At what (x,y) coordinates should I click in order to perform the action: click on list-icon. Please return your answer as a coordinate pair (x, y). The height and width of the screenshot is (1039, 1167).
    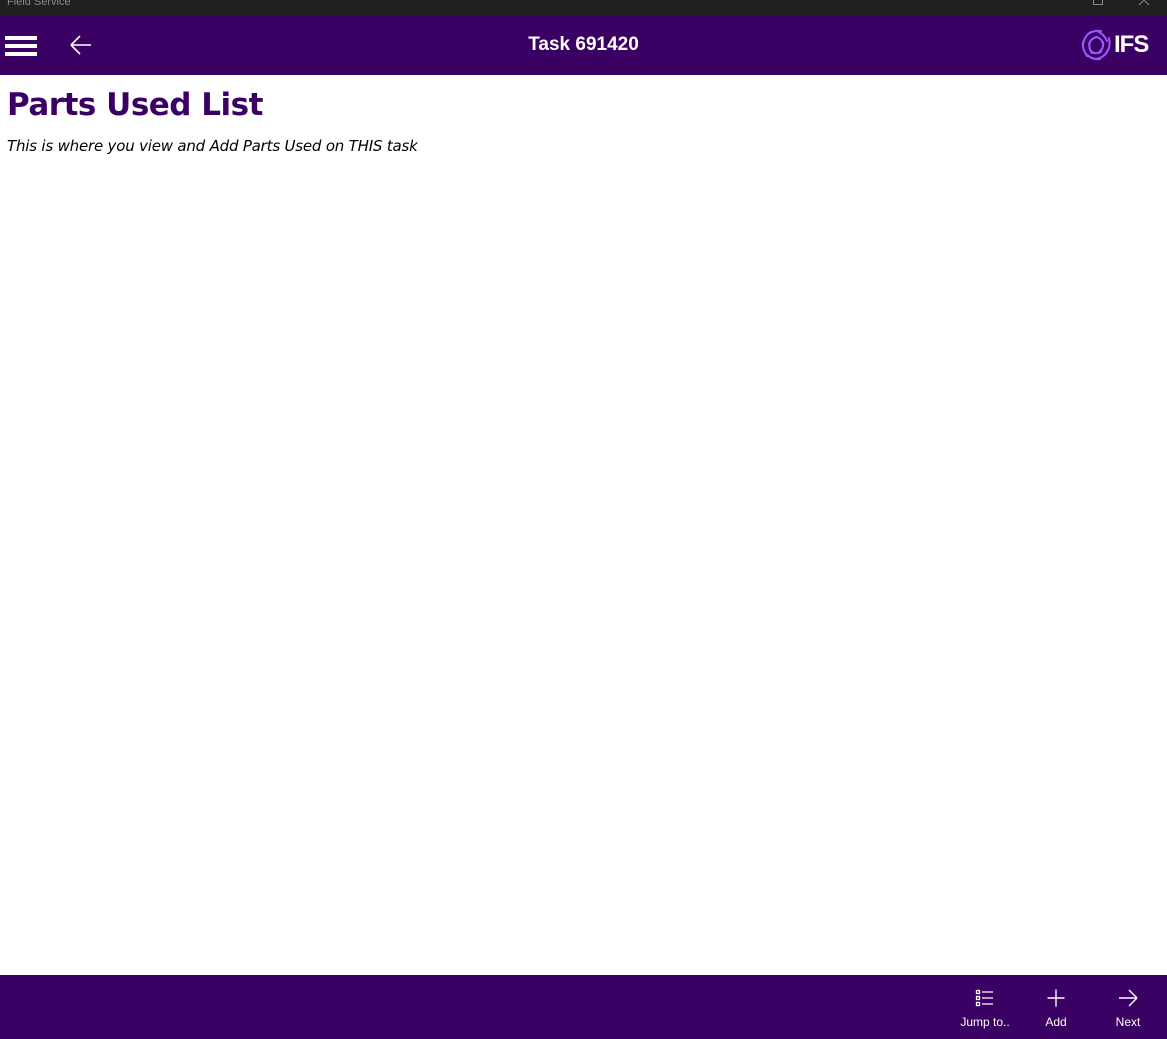
    Looking at the image, I should click on (984, 998).